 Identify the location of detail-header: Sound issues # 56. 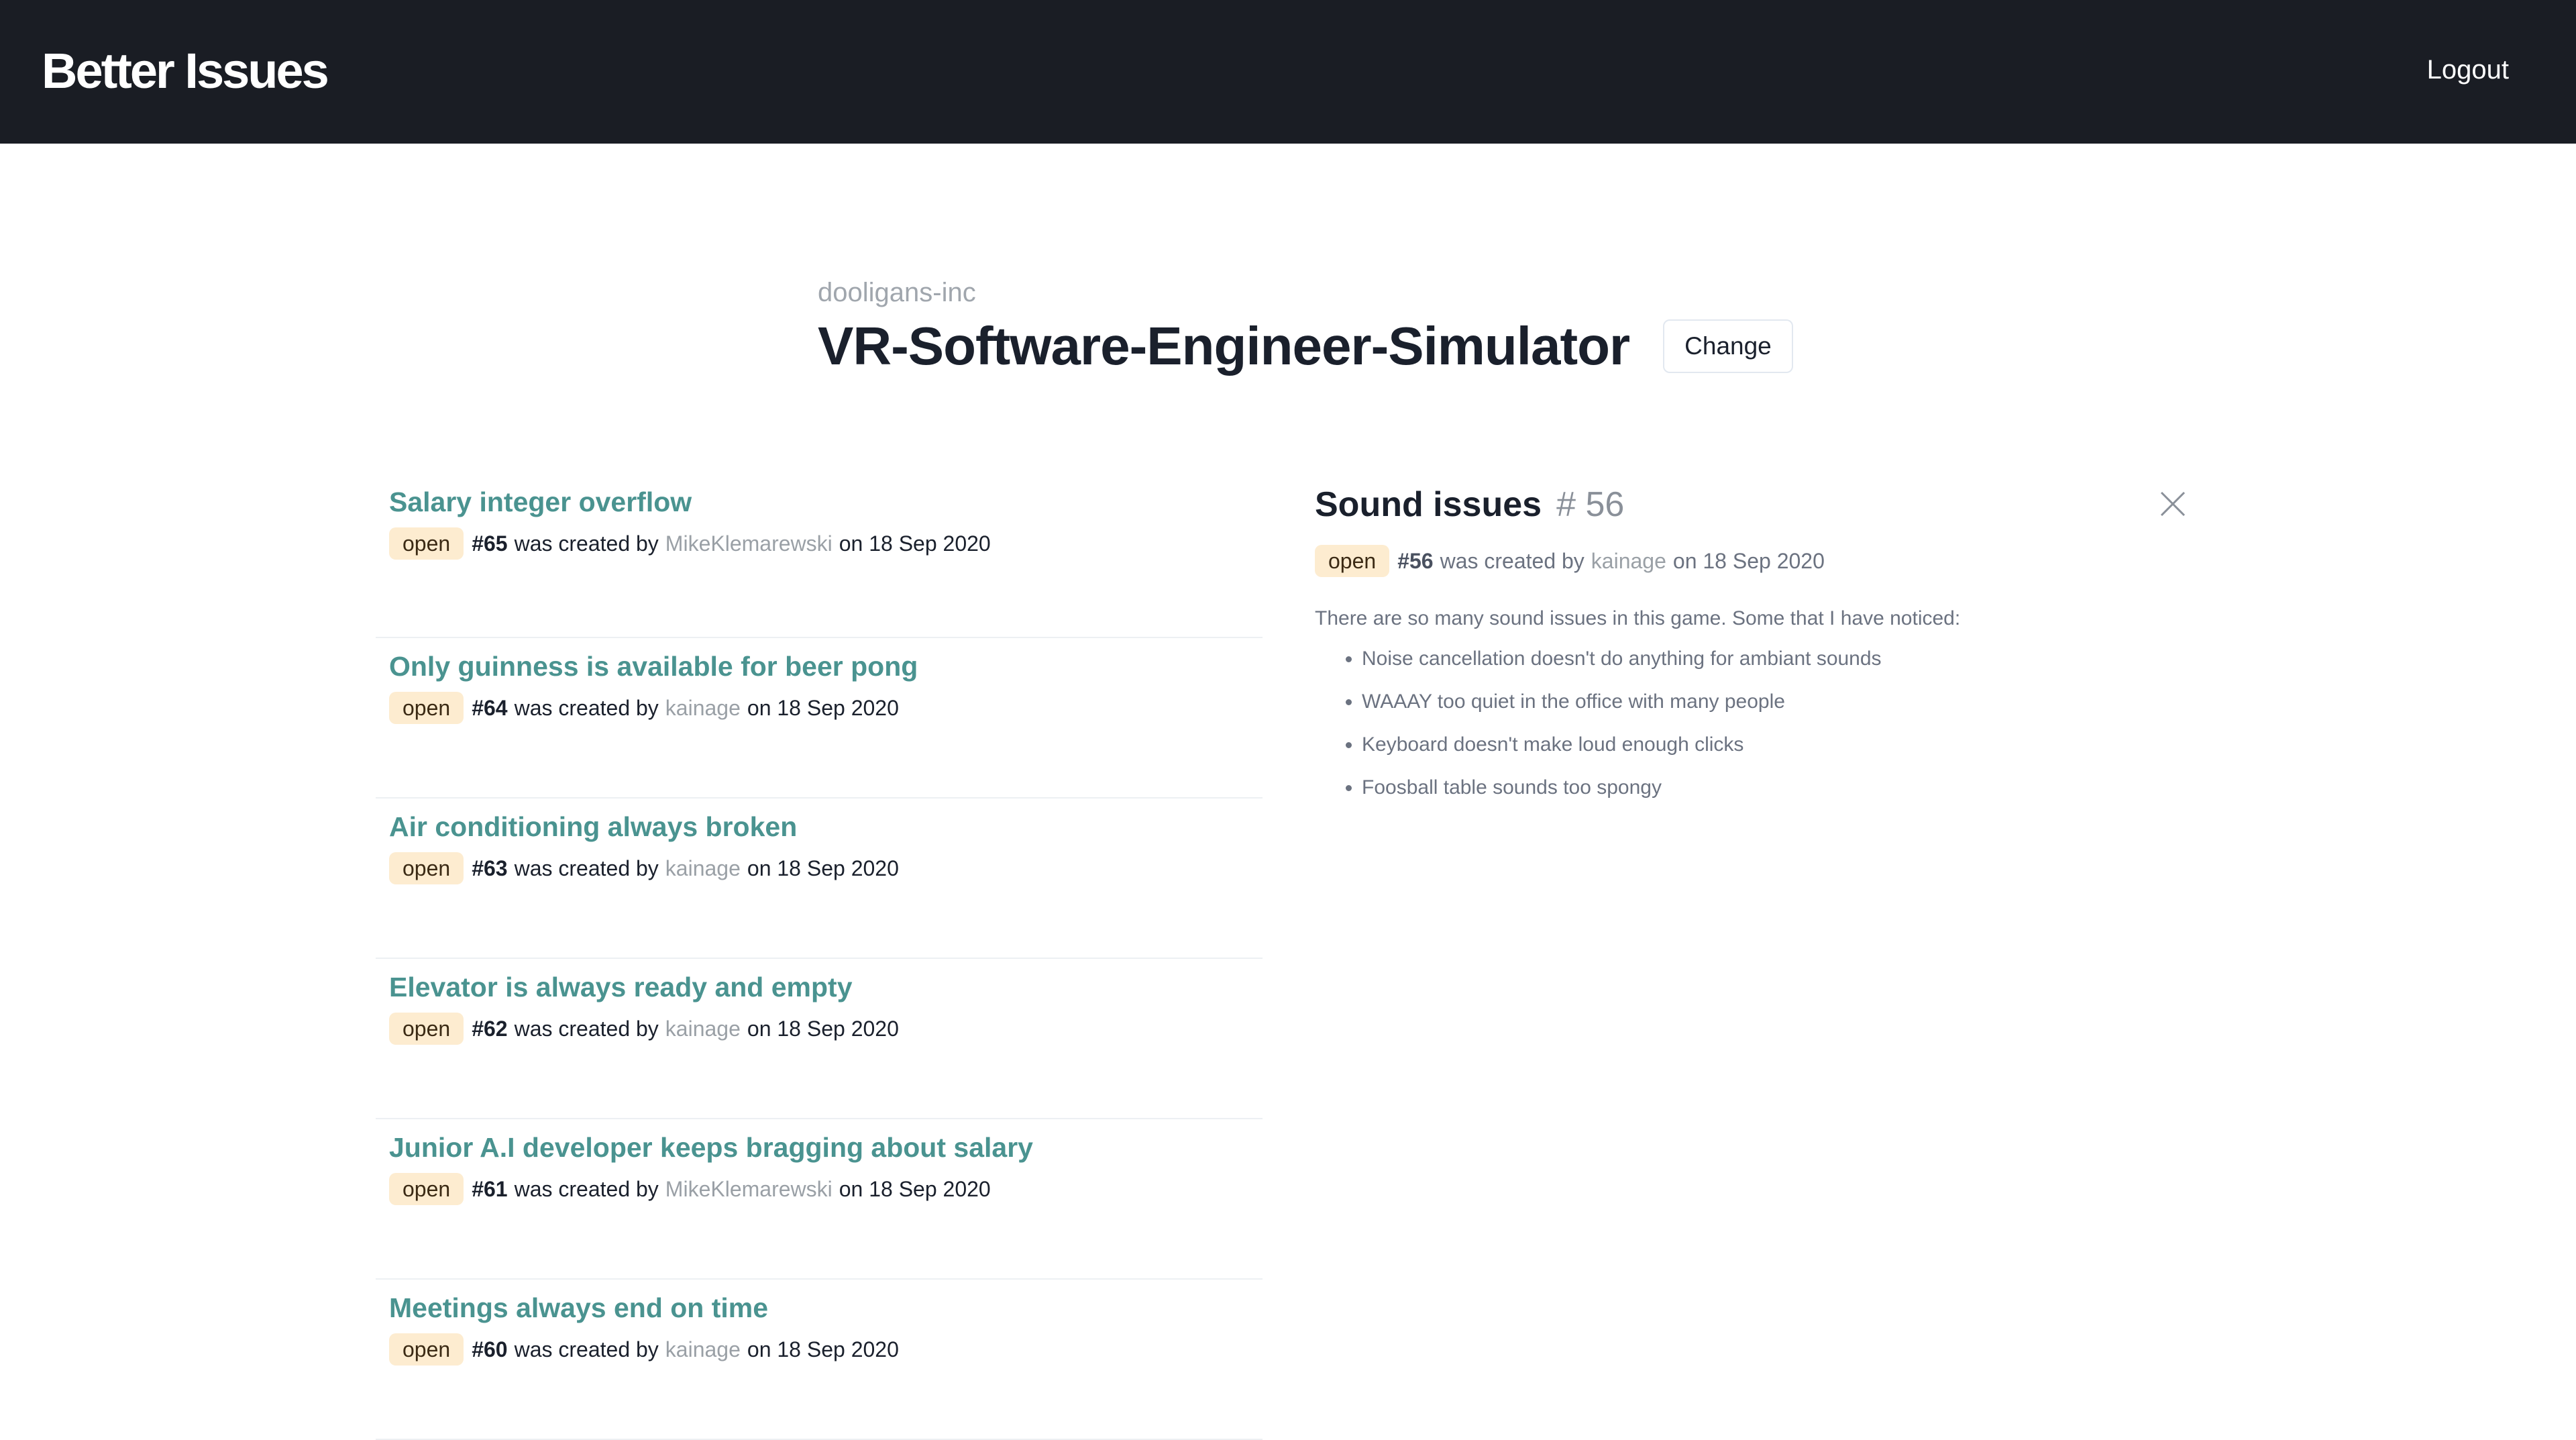
(1751, 504).